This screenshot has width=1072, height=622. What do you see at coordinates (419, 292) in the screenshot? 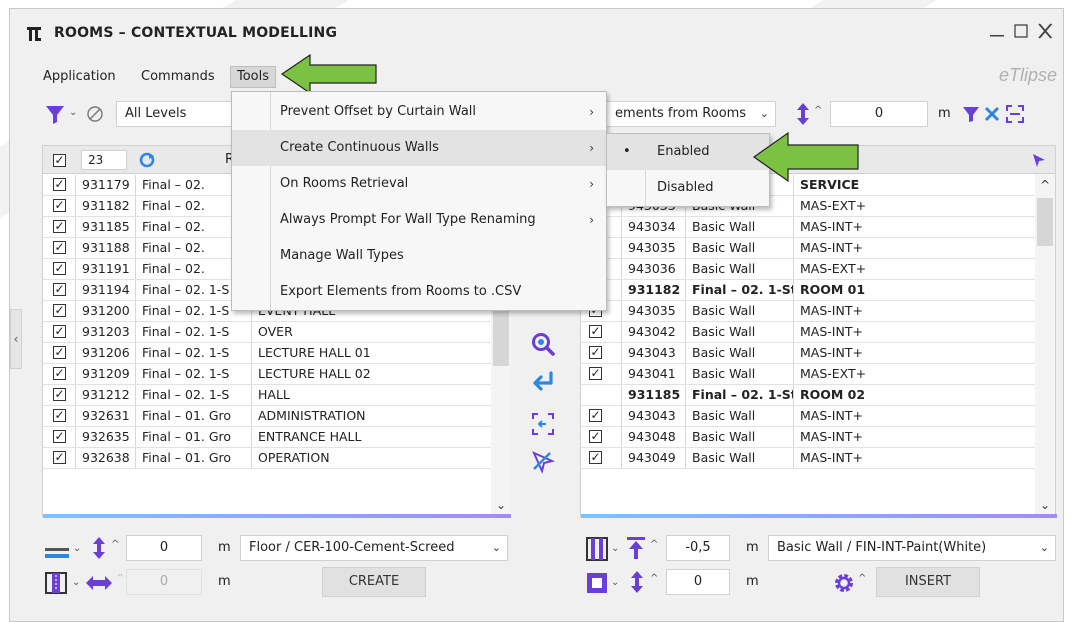
I see `tools-menu-item: Export Elements from Rooms to .CSV` at bounding box center [419, 292].